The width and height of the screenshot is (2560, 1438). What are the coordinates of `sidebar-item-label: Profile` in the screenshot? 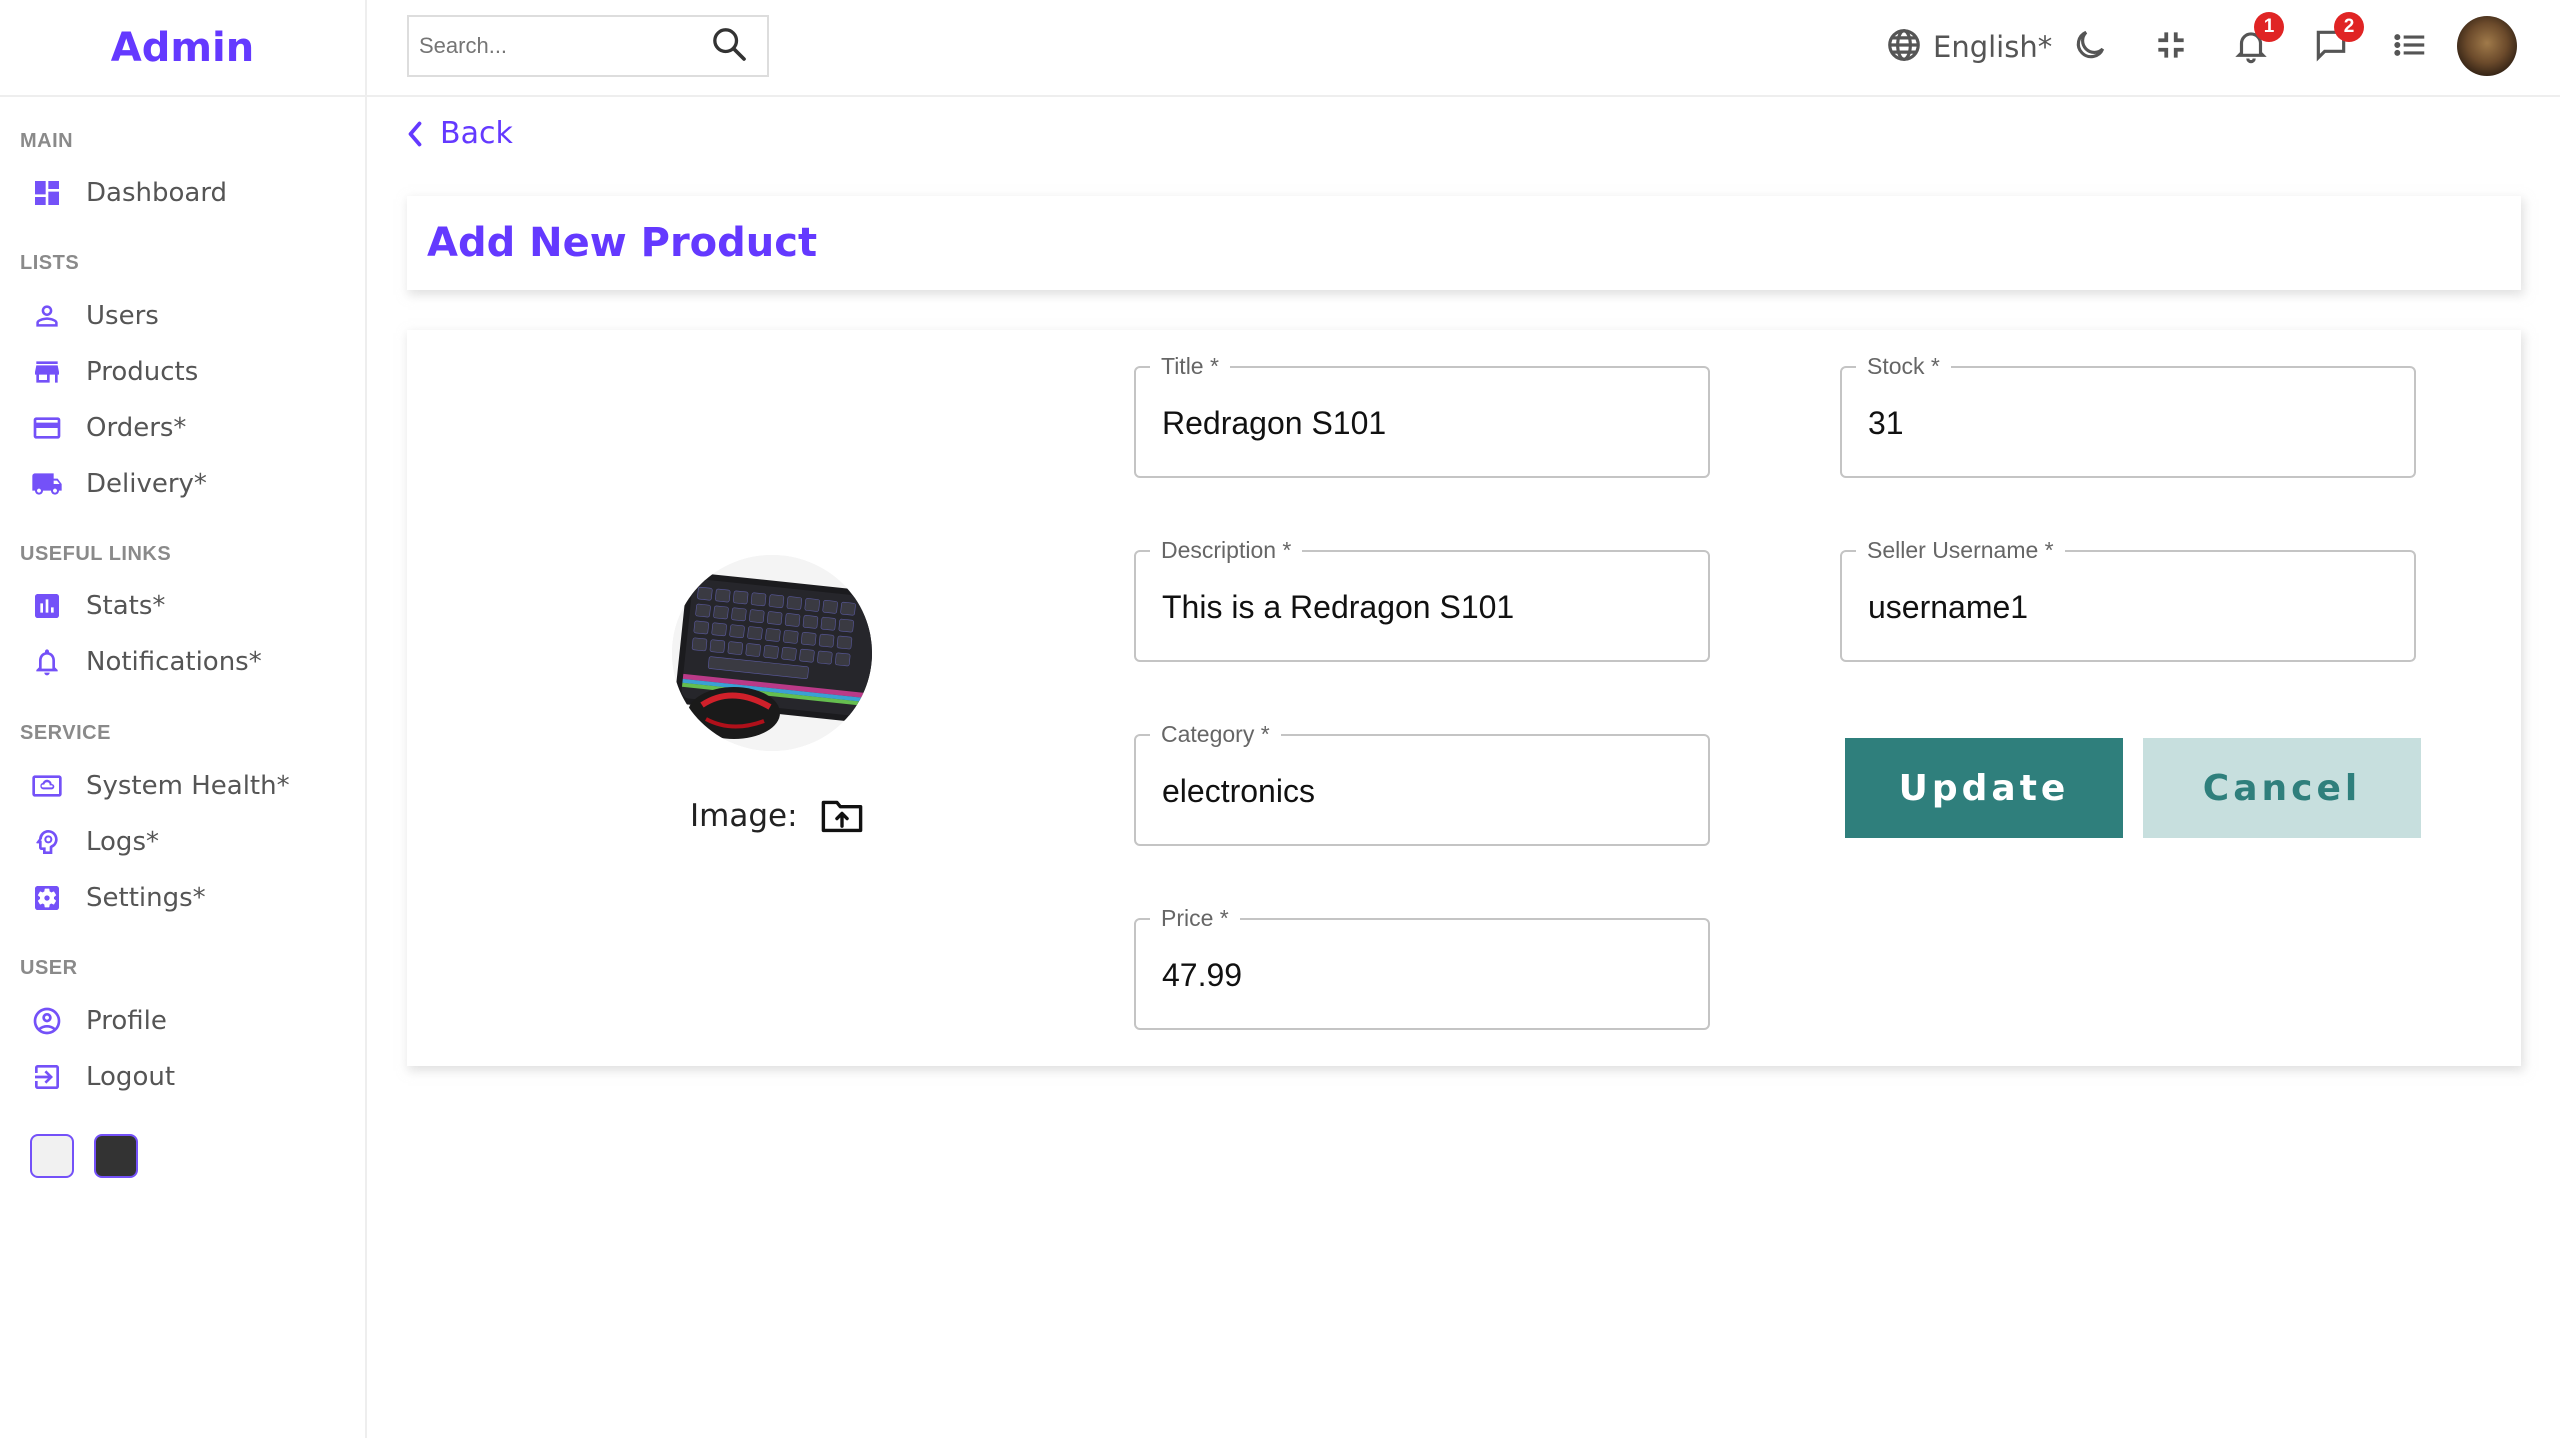 It's located at (126, 1021).